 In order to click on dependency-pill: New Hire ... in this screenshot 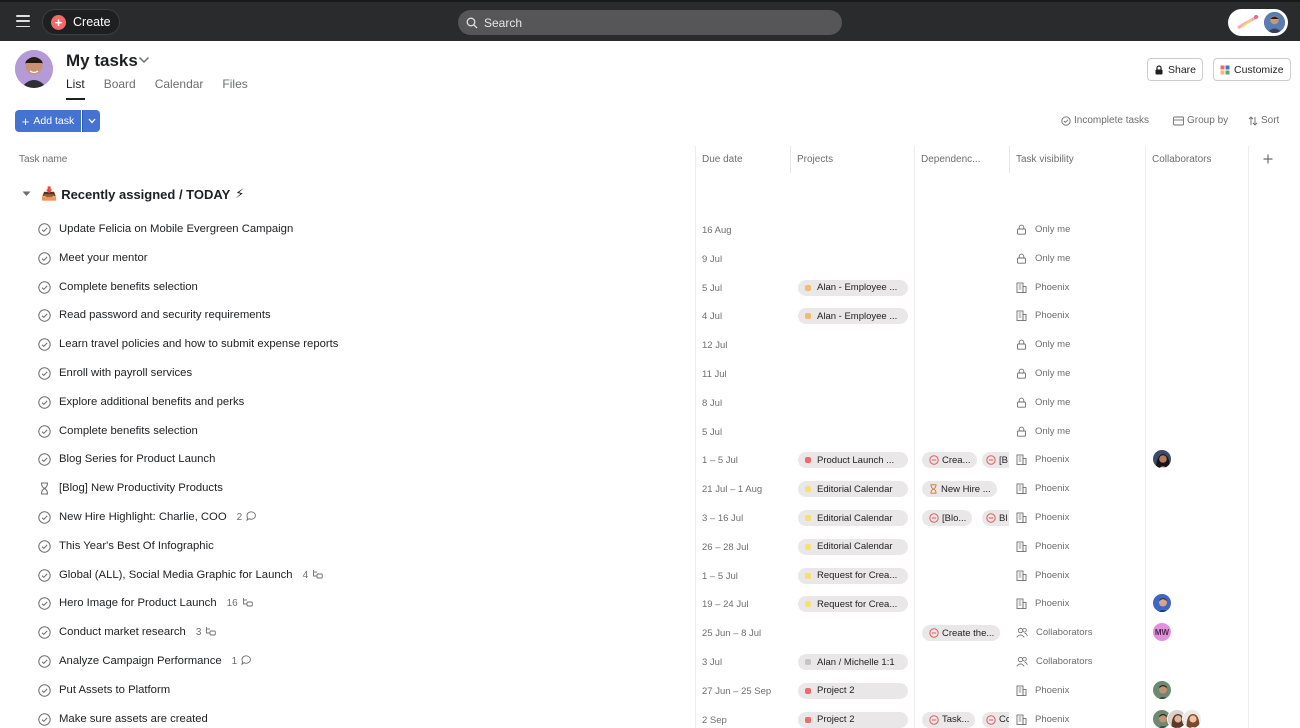, I will do `click(959, 489)`.